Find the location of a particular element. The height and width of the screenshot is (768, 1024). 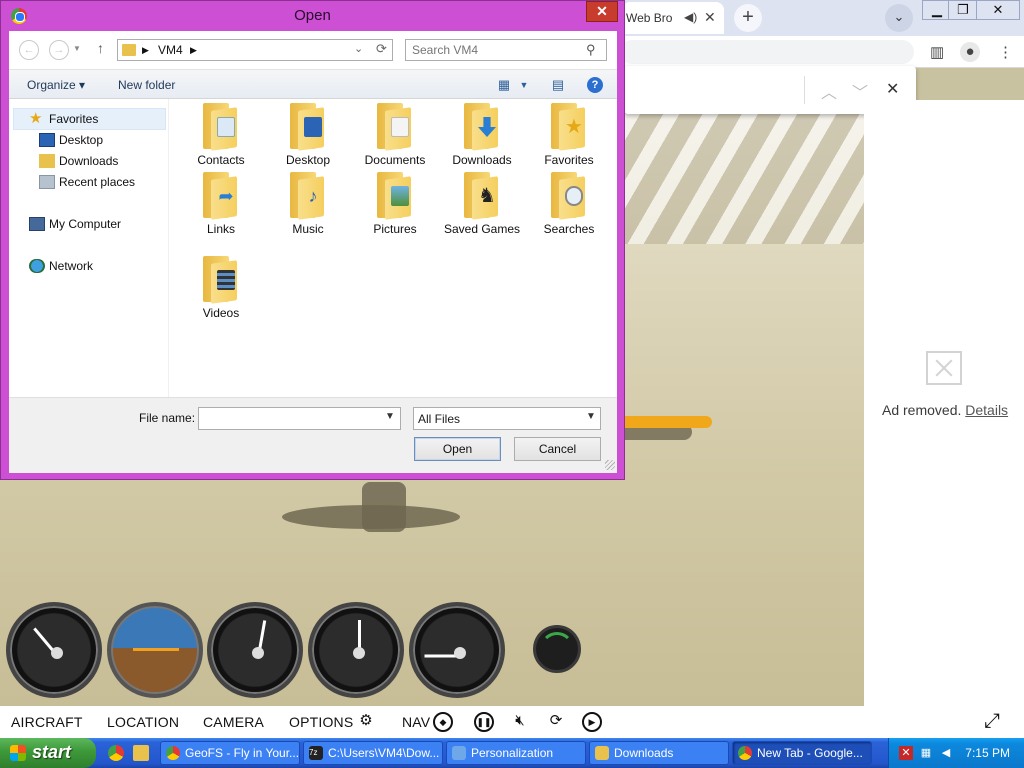

folder-links: ➦ Links is located at coordinates (221, 205).